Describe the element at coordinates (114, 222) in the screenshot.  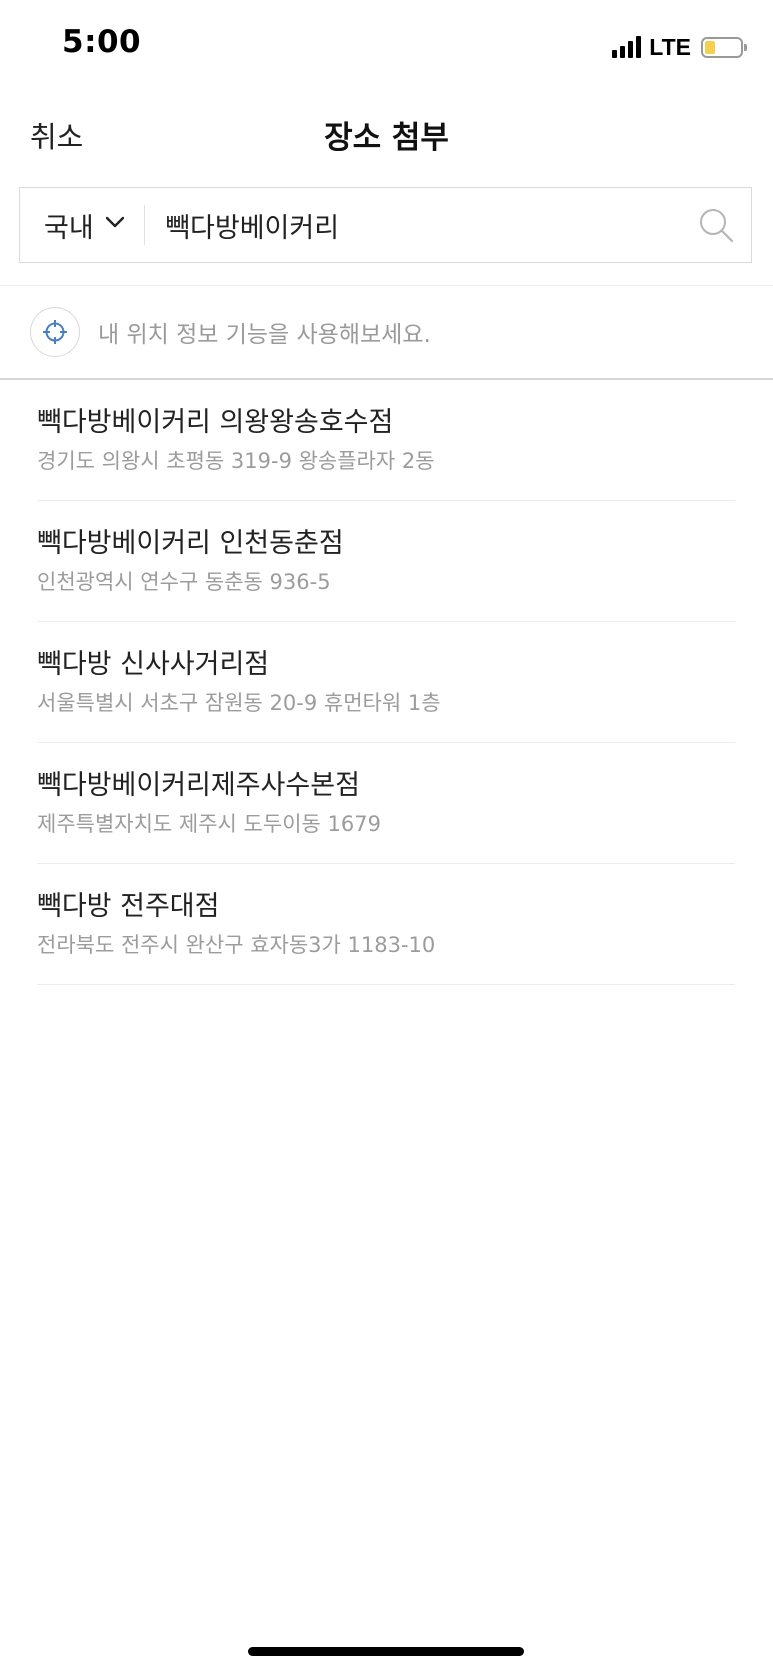
I see `chevron-down-icon` at that location.